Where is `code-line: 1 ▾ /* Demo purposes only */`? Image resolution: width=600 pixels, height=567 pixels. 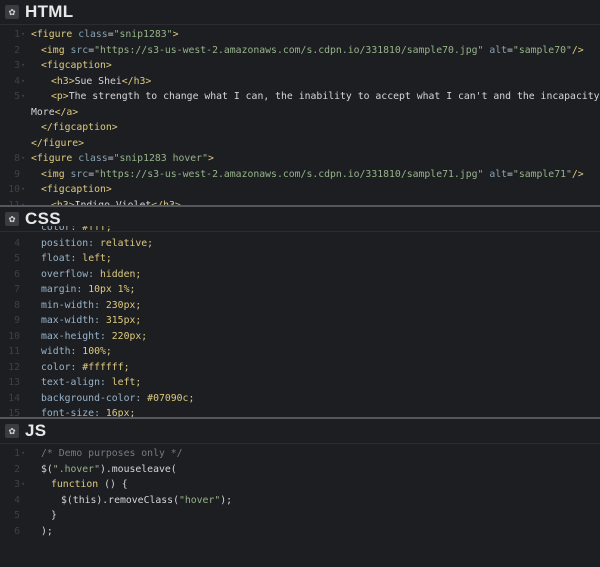 code-line: 1 ▾ /* Demo purposes only */ is located at coordinates (300, 454).